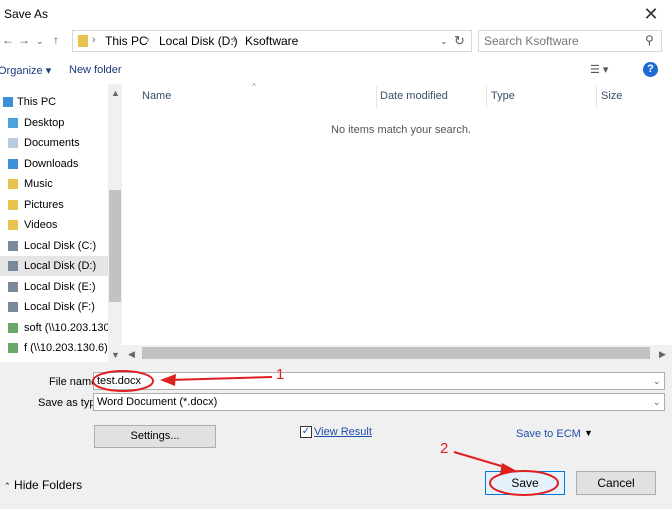  I want to click on annotation-circle-save, so click(524, 483).